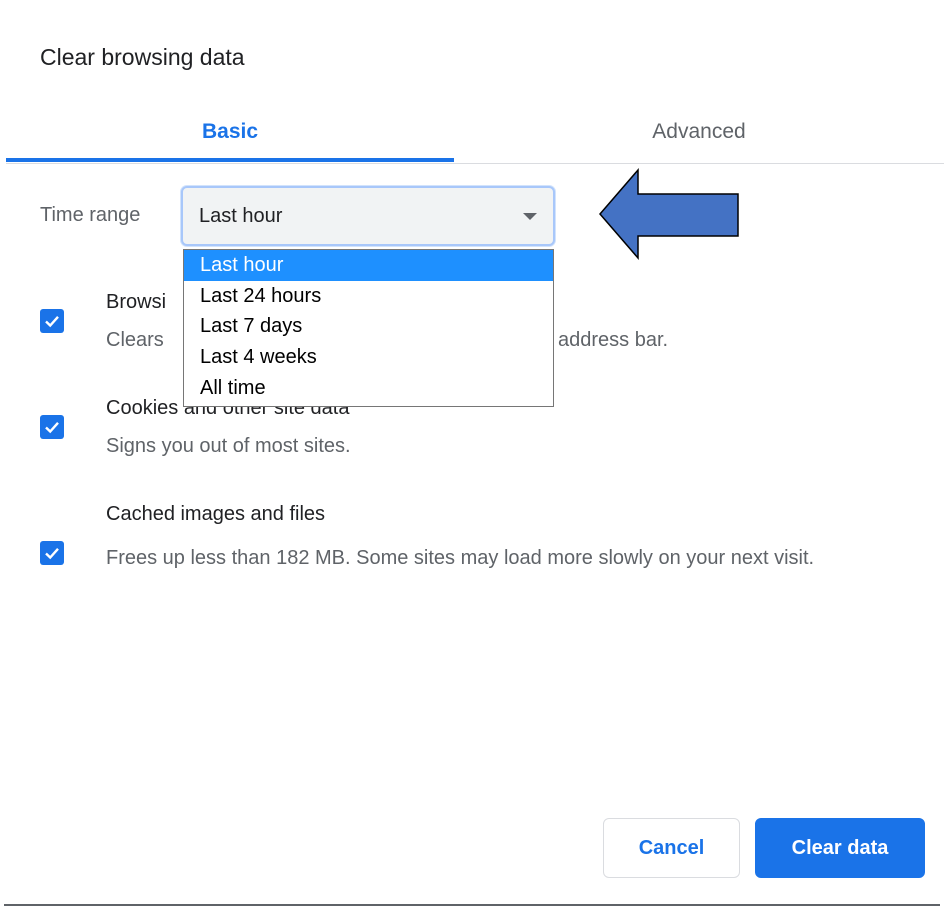 The image size is (944, 909). What do you see at coordinates (241, 216) in the screenshot?
I see `time-range-selected-value: Last hour` at bounding box center [241, 216].